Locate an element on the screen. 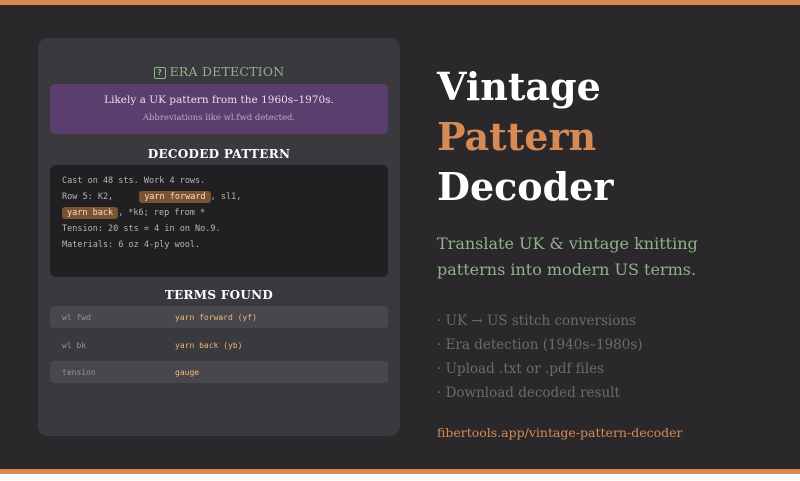 This screenshot has width=800, height=481. term-us: yarn back (yb) is located at coordinates (209, 345).